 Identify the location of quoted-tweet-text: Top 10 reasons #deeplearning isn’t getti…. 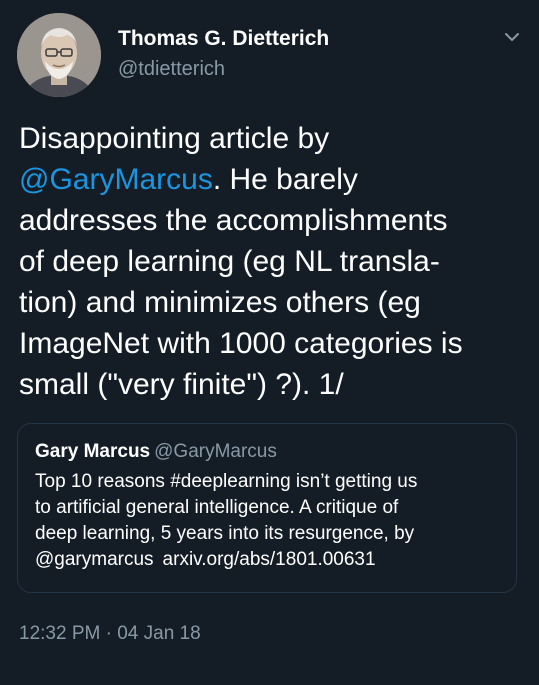
(270, 521).